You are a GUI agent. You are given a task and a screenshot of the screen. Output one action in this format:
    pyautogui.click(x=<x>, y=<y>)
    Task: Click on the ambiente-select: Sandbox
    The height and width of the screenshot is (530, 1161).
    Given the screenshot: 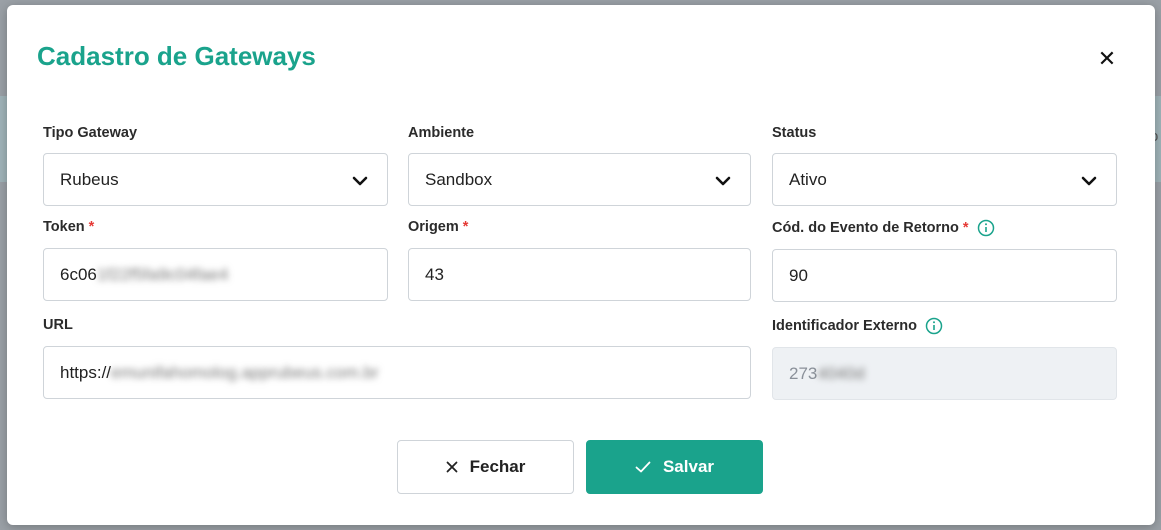 What is the action you would take?
    pyautogui.click(x=579, y=179)
    